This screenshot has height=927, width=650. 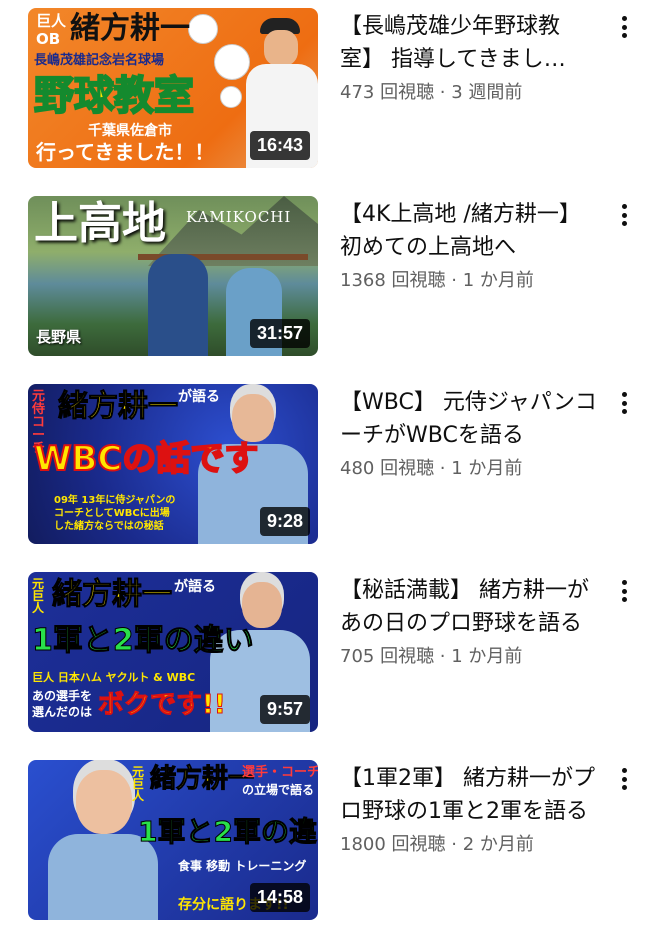 I want to click on video-meta: 480 回視聴 · 1 か月前, so click(x=471, y=467).